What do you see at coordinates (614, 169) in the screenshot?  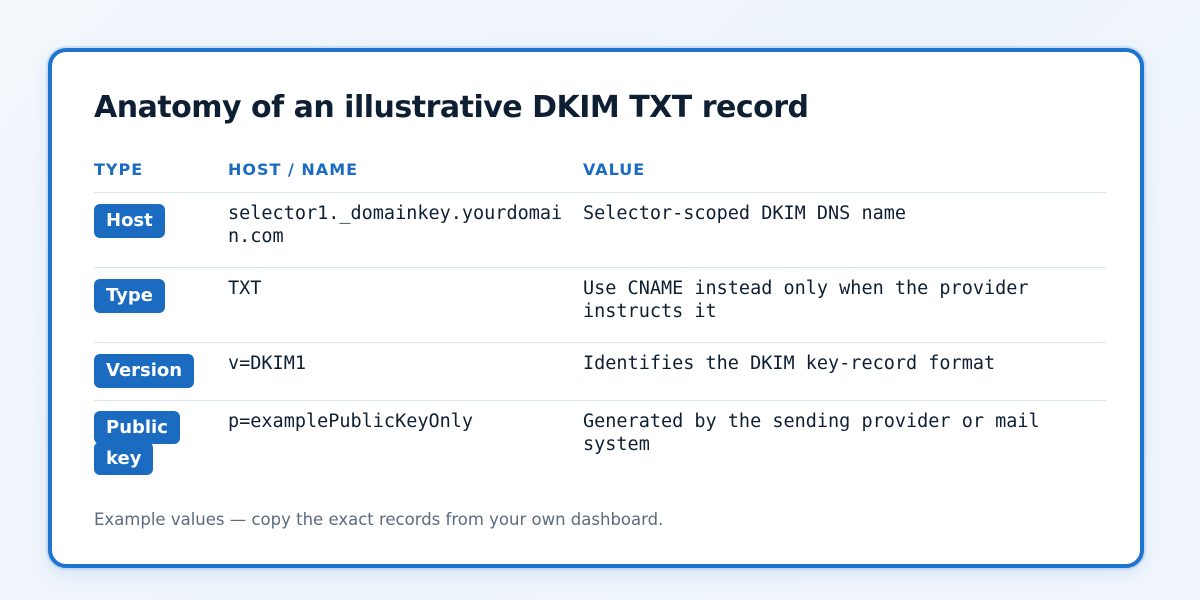 I see `column-header-value: VALUE` at bounding box center [614, 169].